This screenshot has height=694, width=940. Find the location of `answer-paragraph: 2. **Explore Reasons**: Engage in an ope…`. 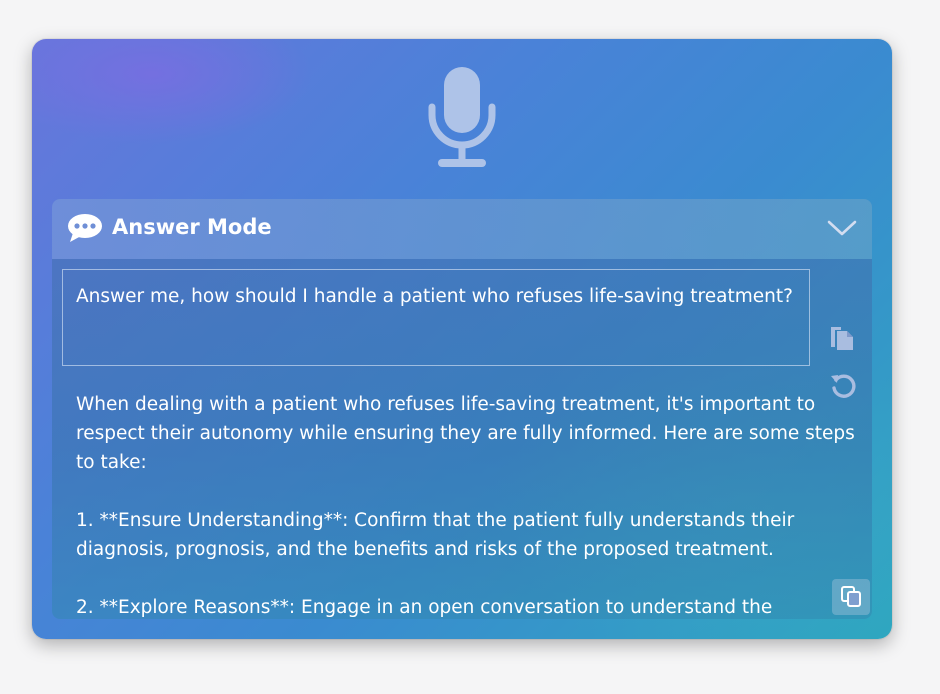

answer-paragraph: 2. **Explore Reasons**: Engage in an ope… is located at coordinates (424, 607).